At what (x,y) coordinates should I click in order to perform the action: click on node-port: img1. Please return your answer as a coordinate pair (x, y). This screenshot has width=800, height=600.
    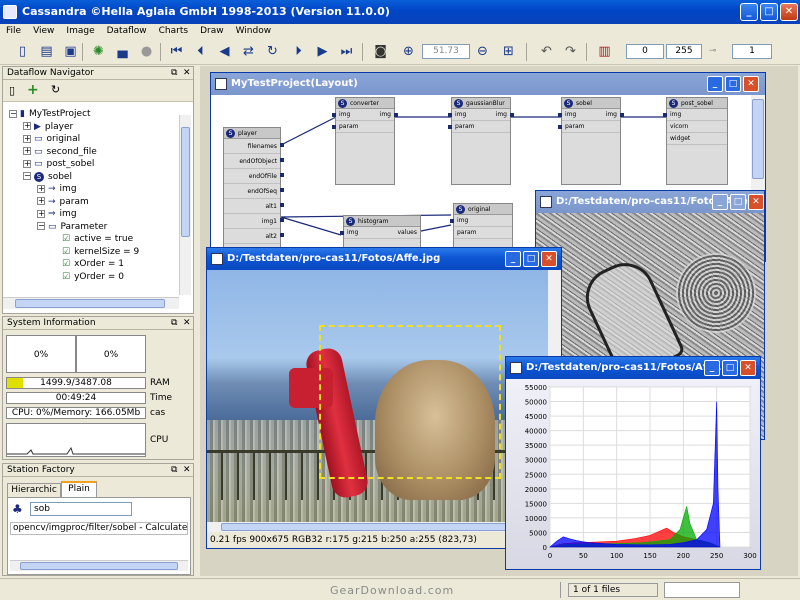
    Looking at the image, I should click on (254, 221).